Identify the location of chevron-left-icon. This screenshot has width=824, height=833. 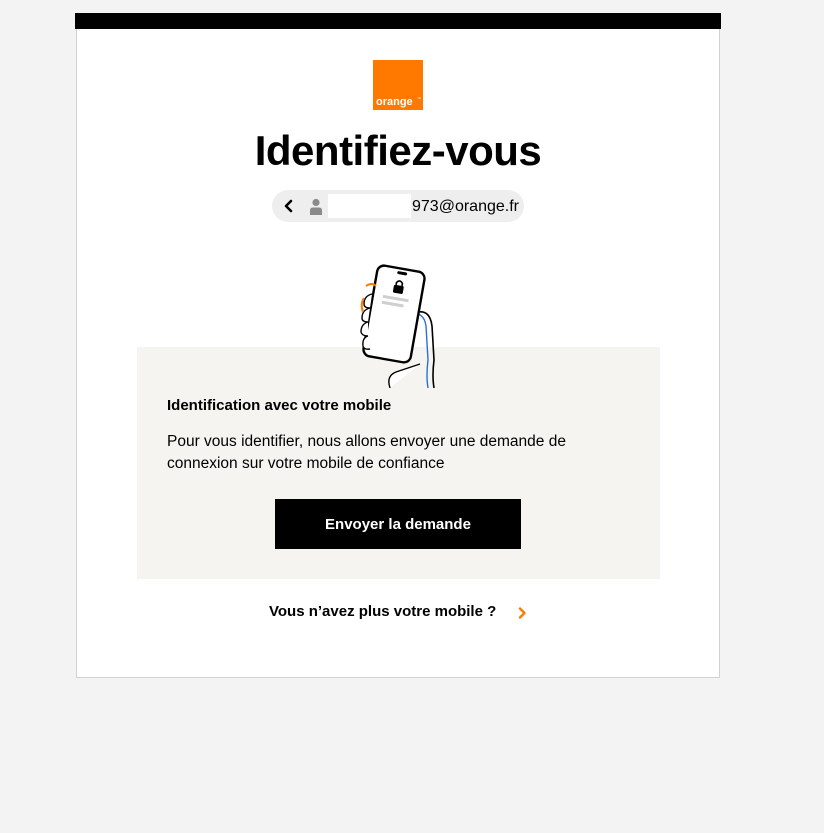
(289, 206).